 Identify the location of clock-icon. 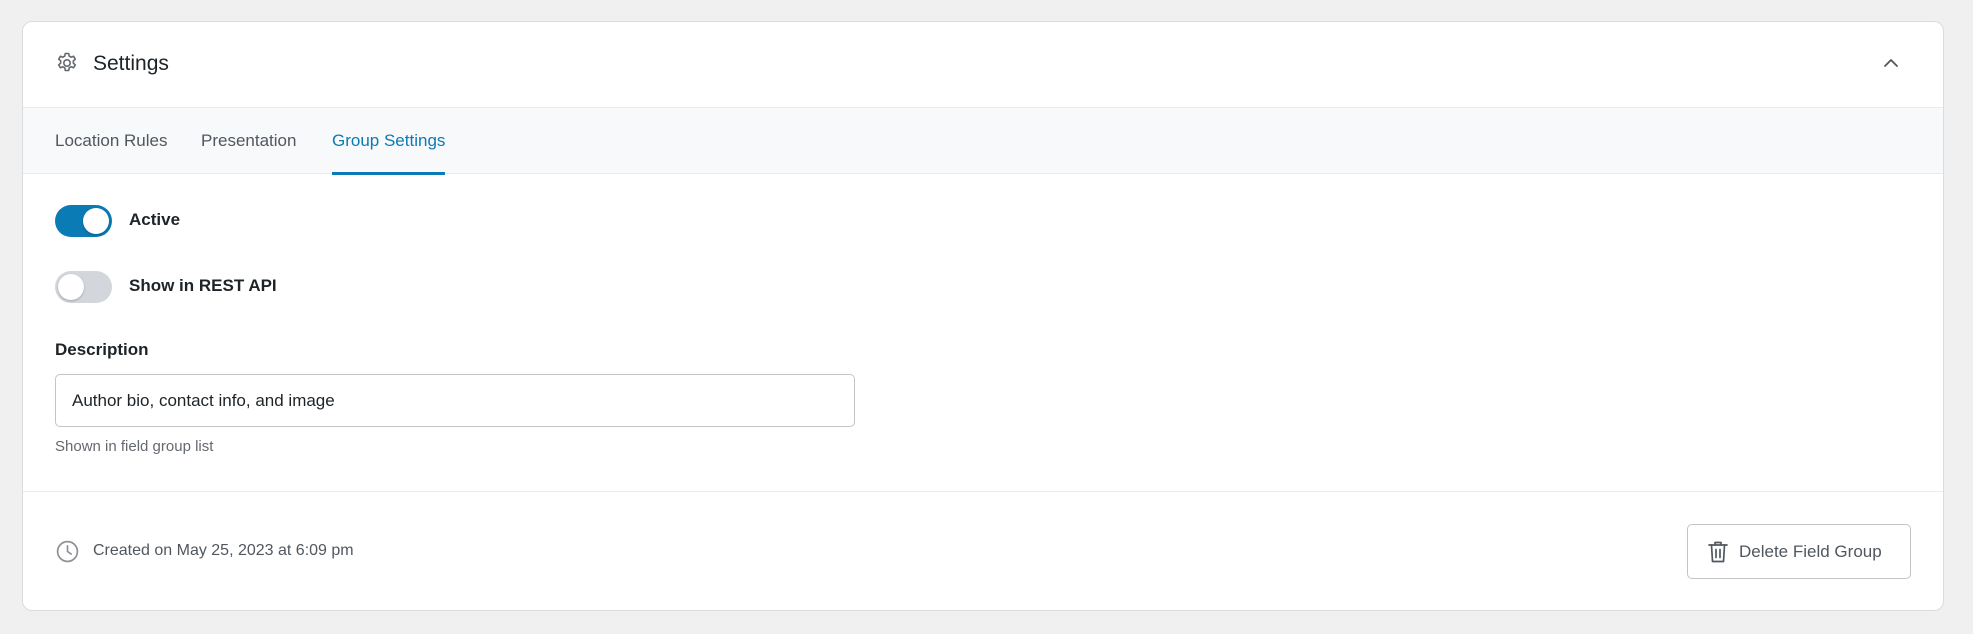
(67, 551).